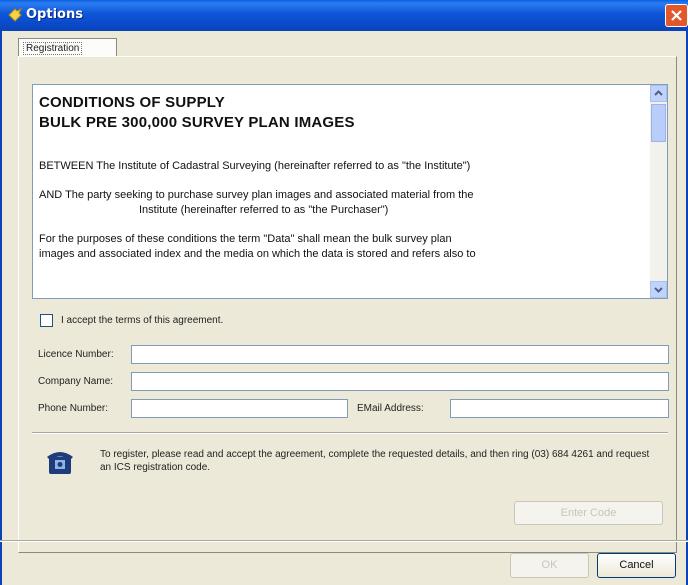  What do you see at coordinates (400, 381) in the screenshot?
I see `company-name-field` at bounding box center [400, 381].